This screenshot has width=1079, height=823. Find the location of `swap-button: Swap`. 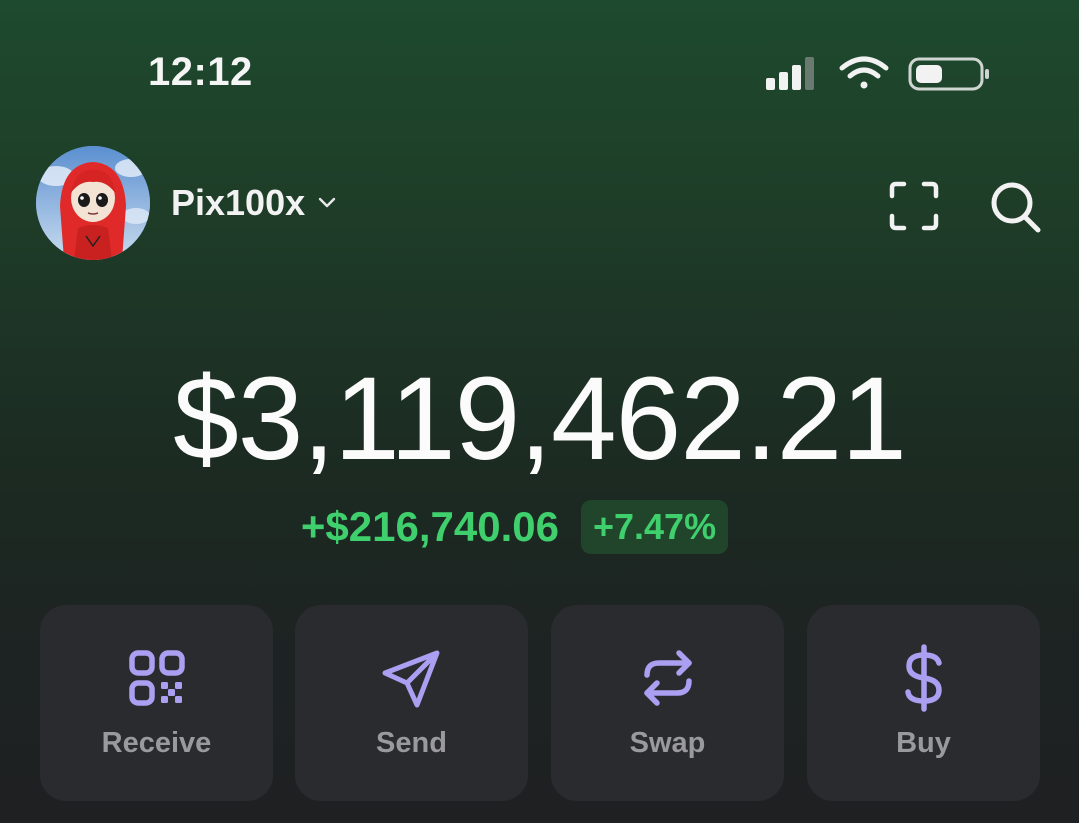

swap-button: Swap is located at coordinates (667, 703).